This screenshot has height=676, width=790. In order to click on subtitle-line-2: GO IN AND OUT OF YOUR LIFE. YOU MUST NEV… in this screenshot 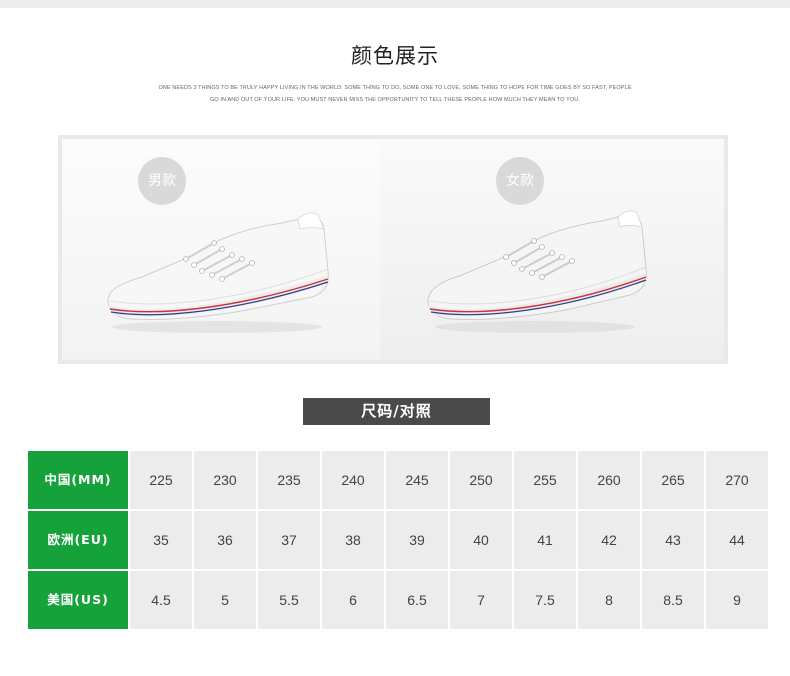, I will do `click(395, 100)`.